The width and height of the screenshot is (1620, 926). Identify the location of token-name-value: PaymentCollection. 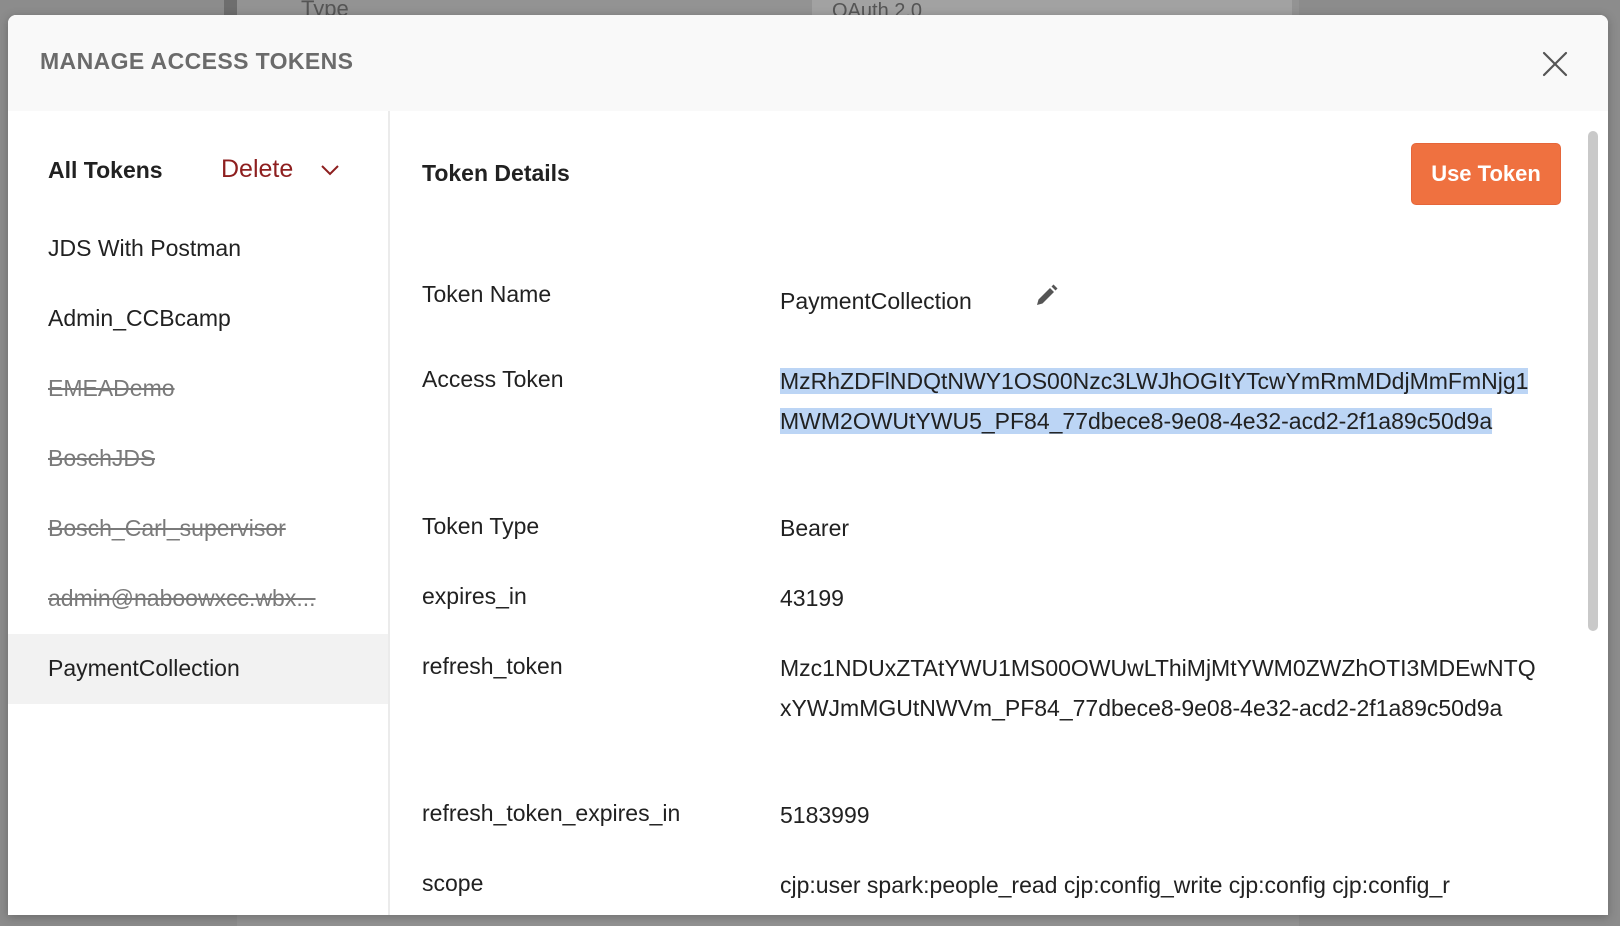
(876, 301).